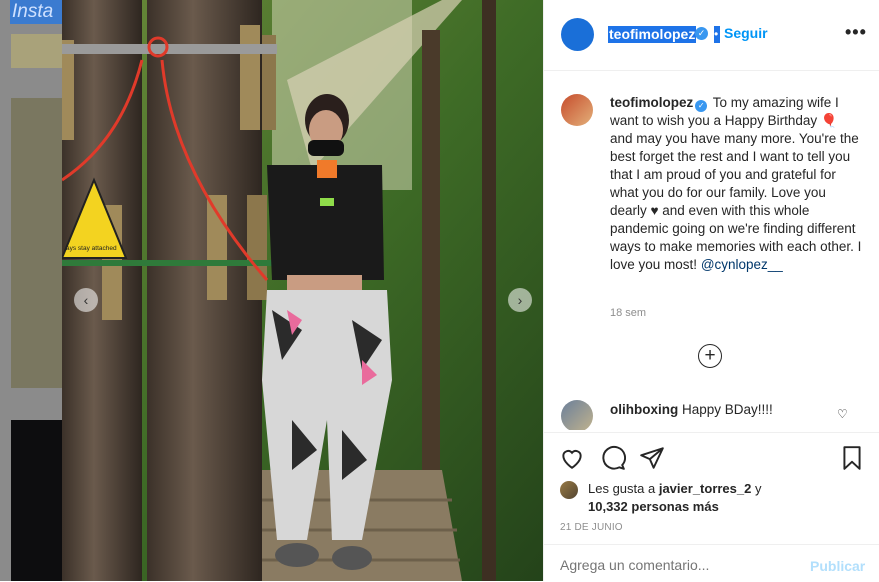 The width and height of the screenshot is (879, 582). Describe the element at coordinates (746, 33) in the screenshot. I see `follow-button: Seguir` at that location.